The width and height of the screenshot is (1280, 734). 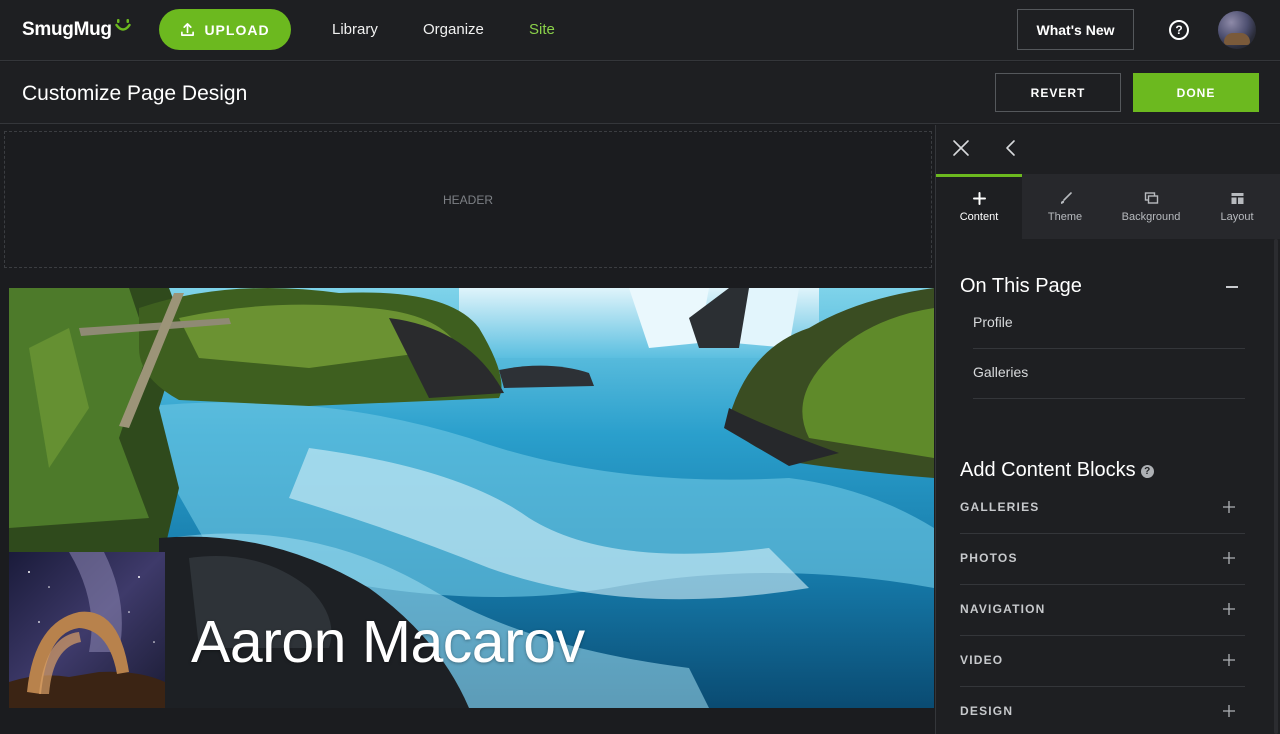 I want to click on chevron-left-icon, so click(x=1011, y=148).